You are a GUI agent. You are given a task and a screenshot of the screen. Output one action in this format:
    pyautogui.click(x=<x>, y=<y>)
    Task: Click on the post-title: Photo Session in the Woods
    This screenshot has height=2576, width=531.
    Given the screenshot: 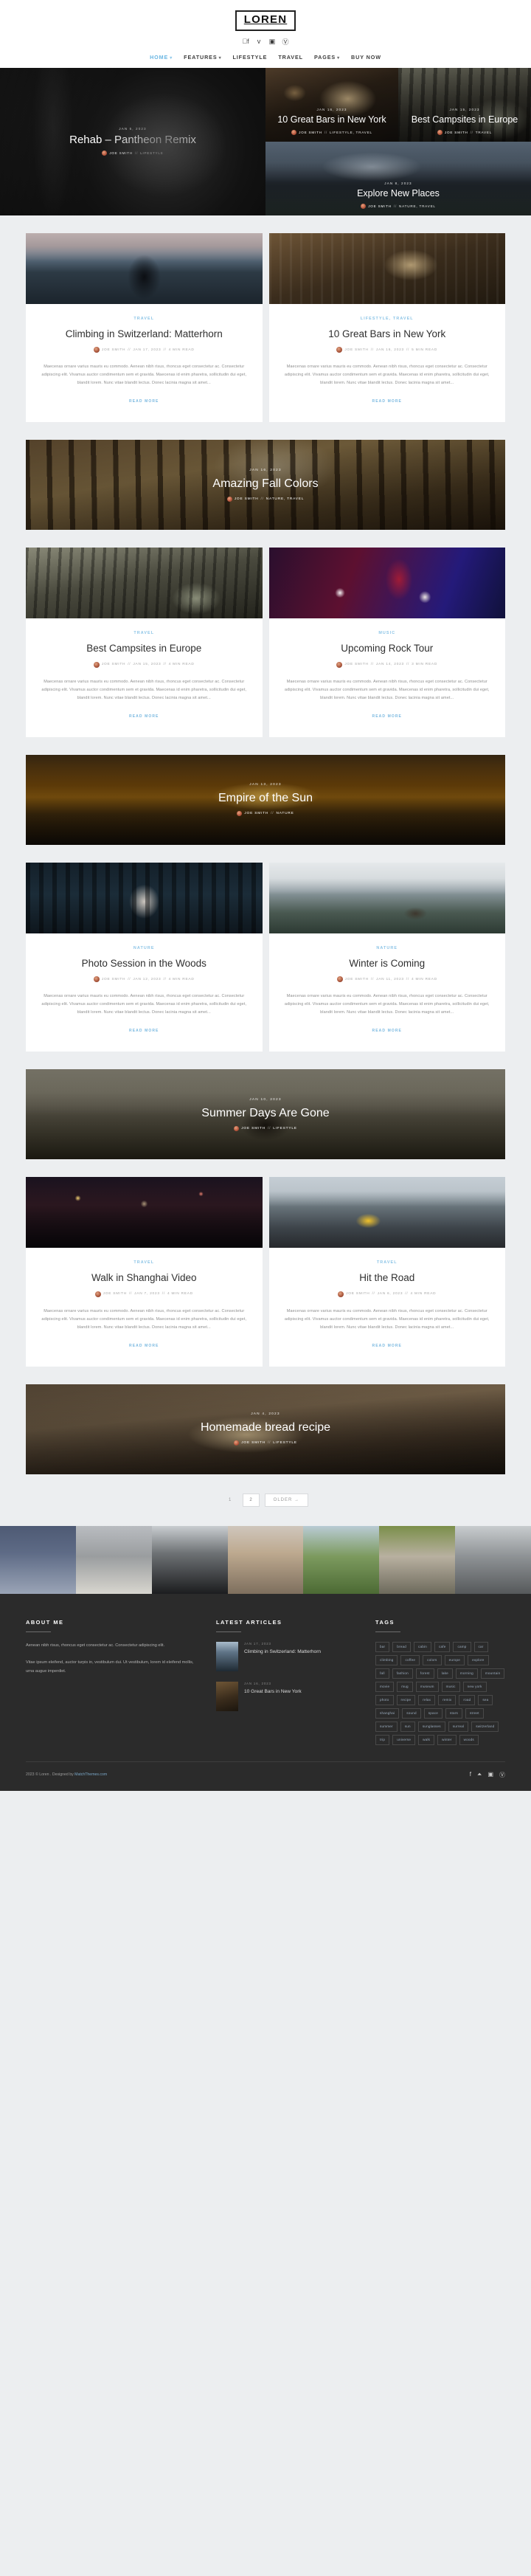 What is the action you would take?
    pyautogui.click(x=144, y=963)
    